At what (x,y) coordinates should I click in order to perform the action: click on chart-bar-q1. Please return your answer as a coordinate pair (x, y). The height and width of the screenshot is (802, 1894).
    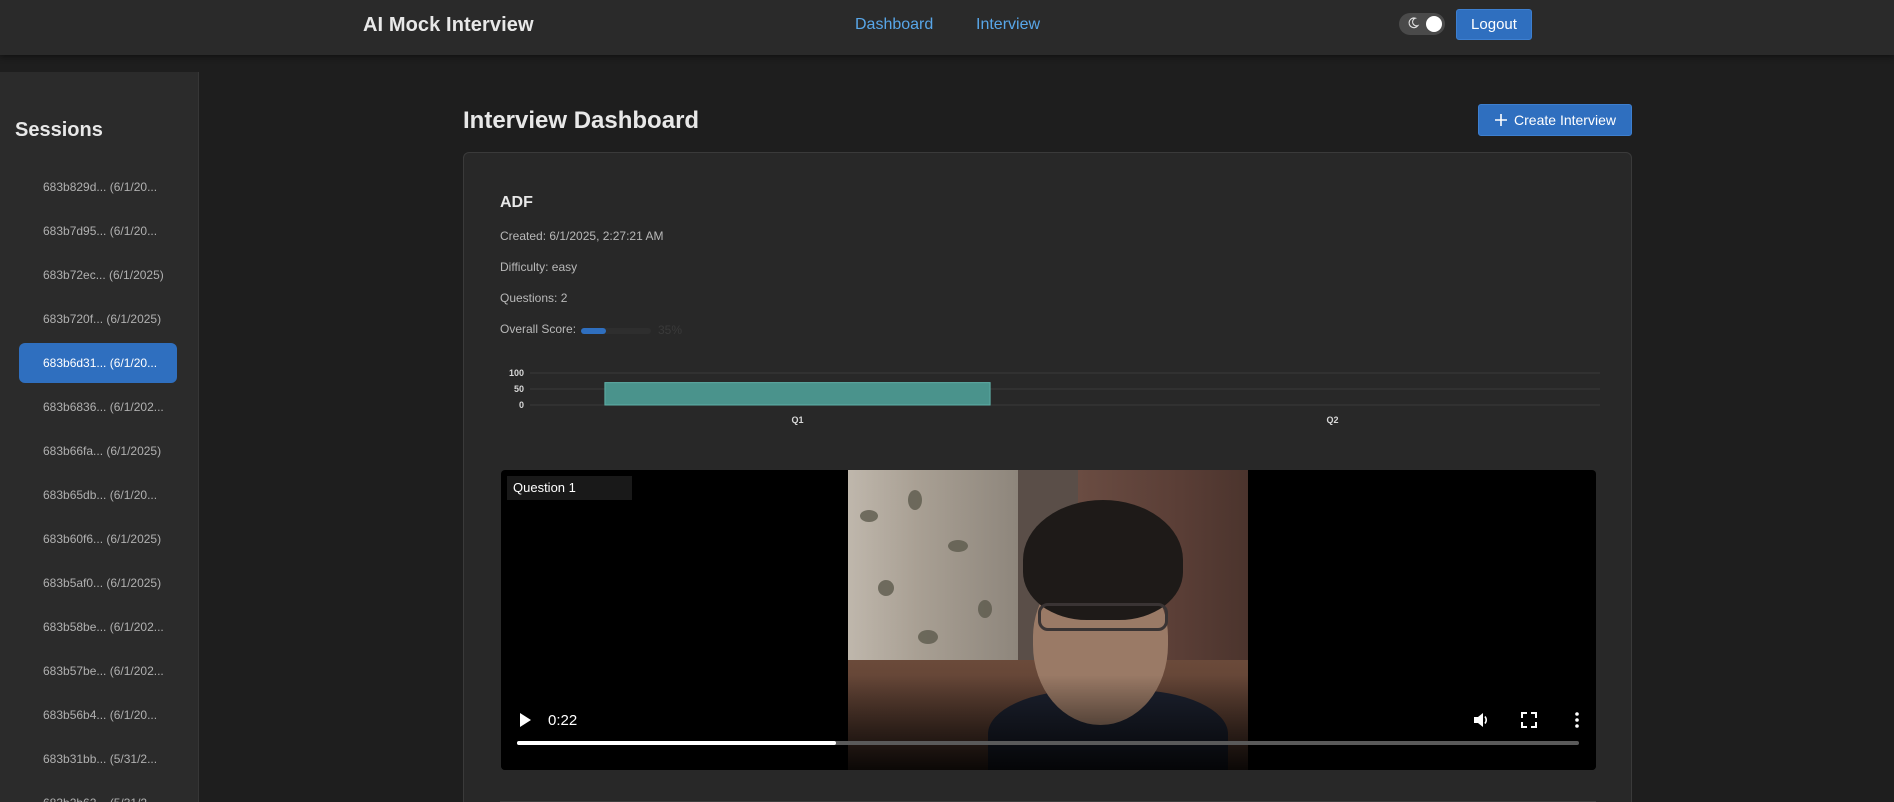
    Looking at the image, I should click on (797, 394).